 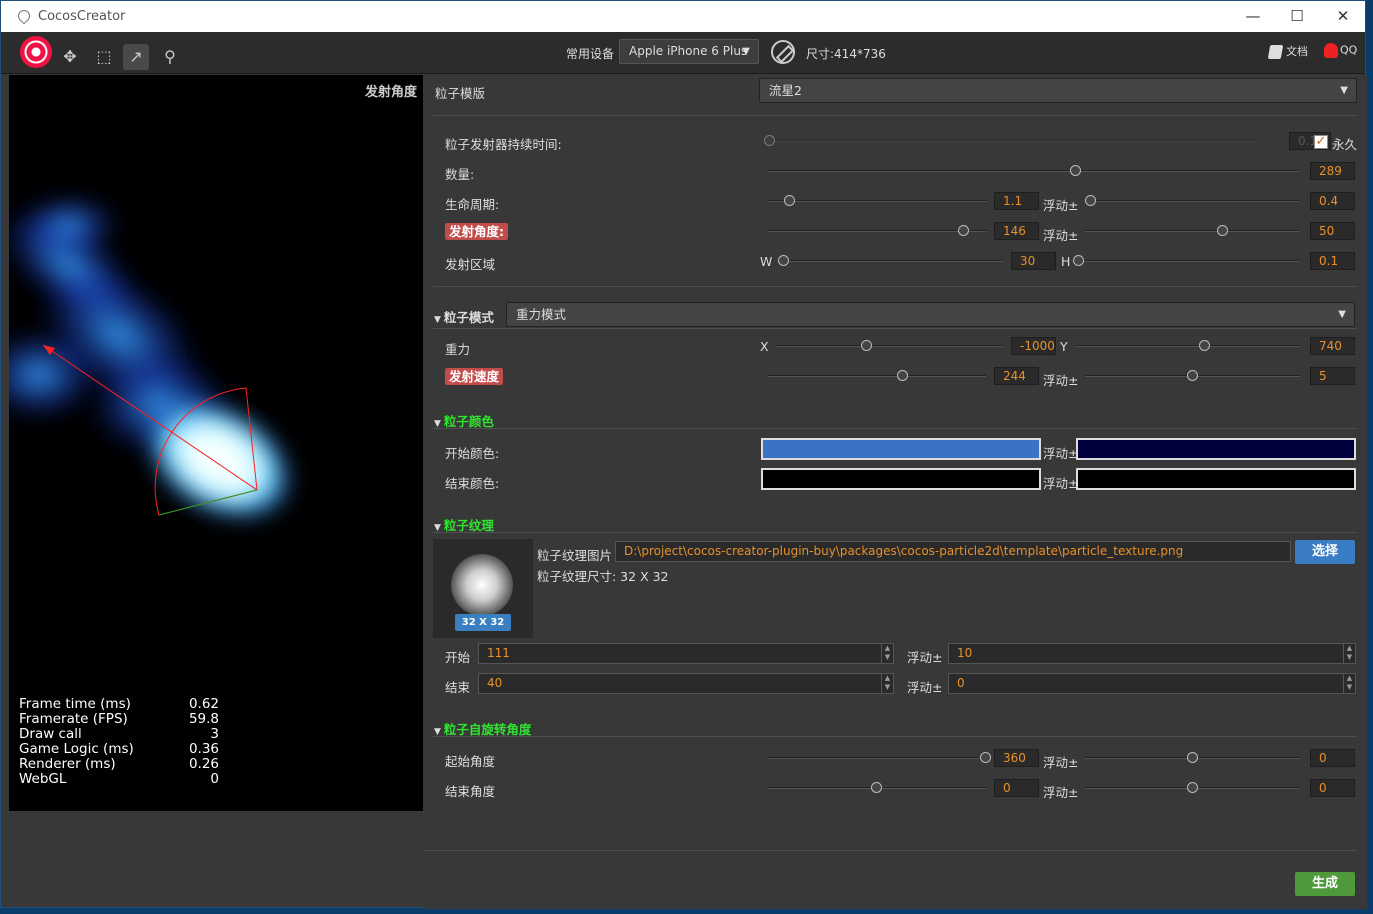 I want to click on spin-start-var-slider, so click(x=1192, y=757).